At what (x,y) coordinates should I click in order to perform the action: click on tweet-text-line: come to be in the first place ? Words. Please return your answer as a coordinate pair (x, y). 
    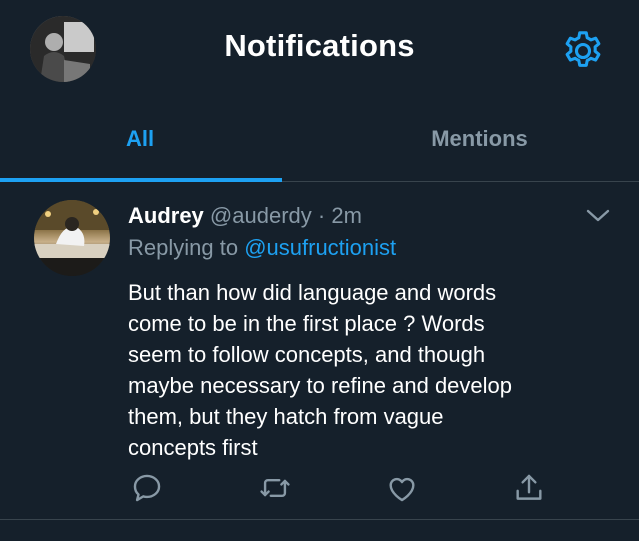
    Looking at the image, I should click on (306, 323).